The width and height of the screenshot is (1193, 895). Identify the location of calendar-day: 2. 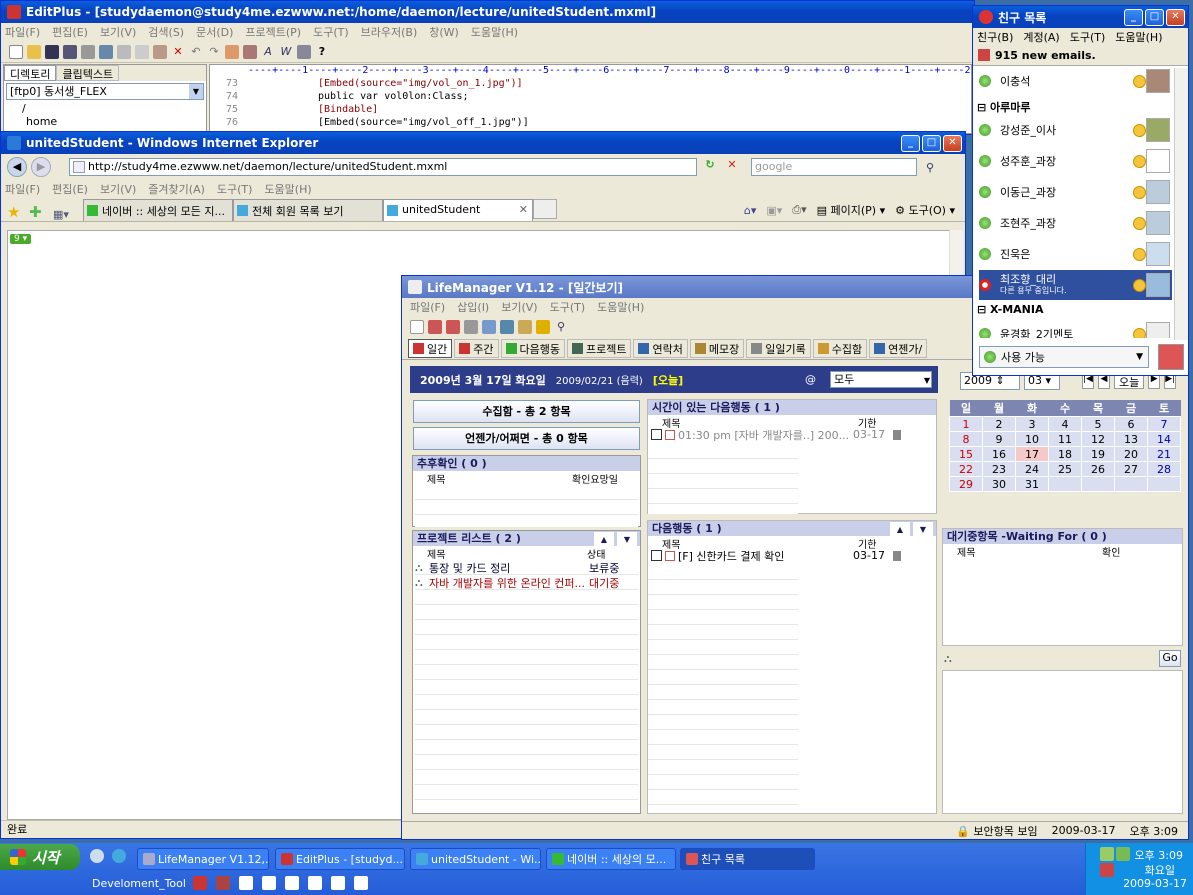
(999, 424).